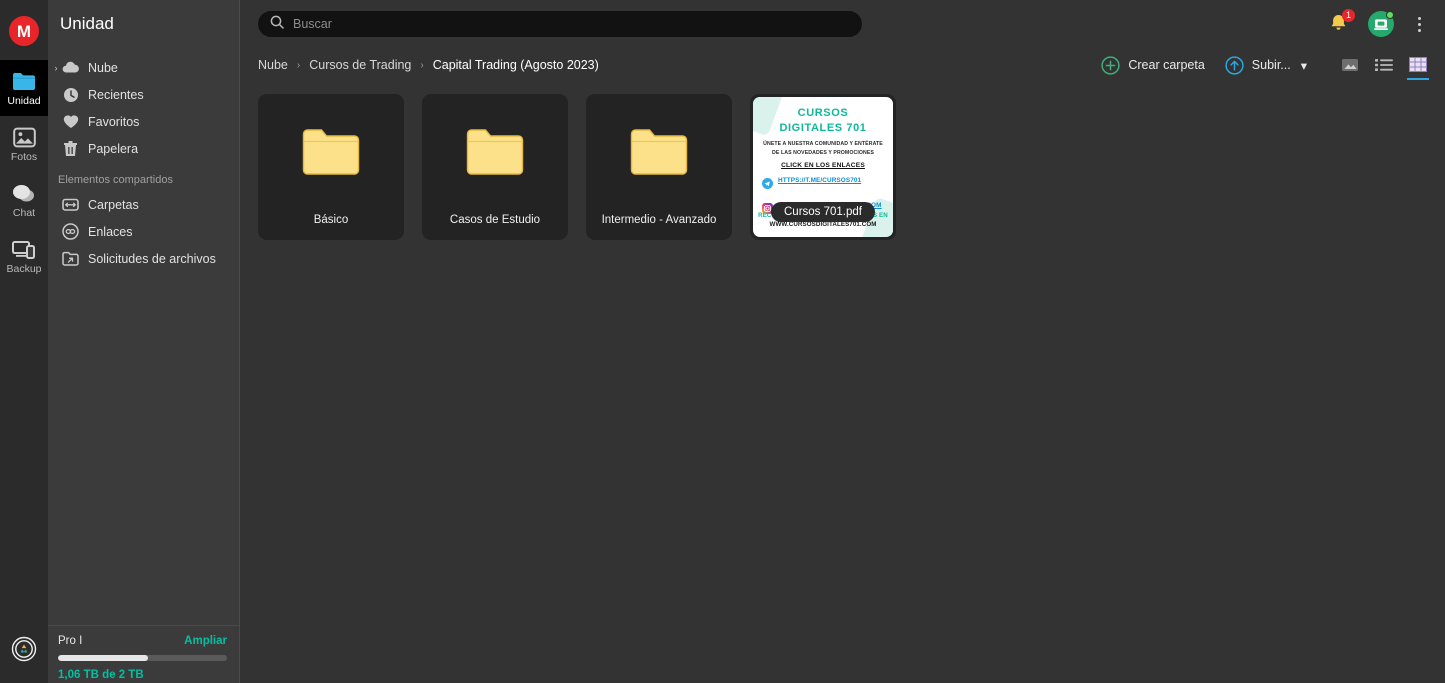 This screenshot has width=1445, height=683. Describe the element at coordinates (143, 654) in the screenshot. I see `storage-panel: Pro I Ampliar 1,06 TB de 2 TB` at that location.